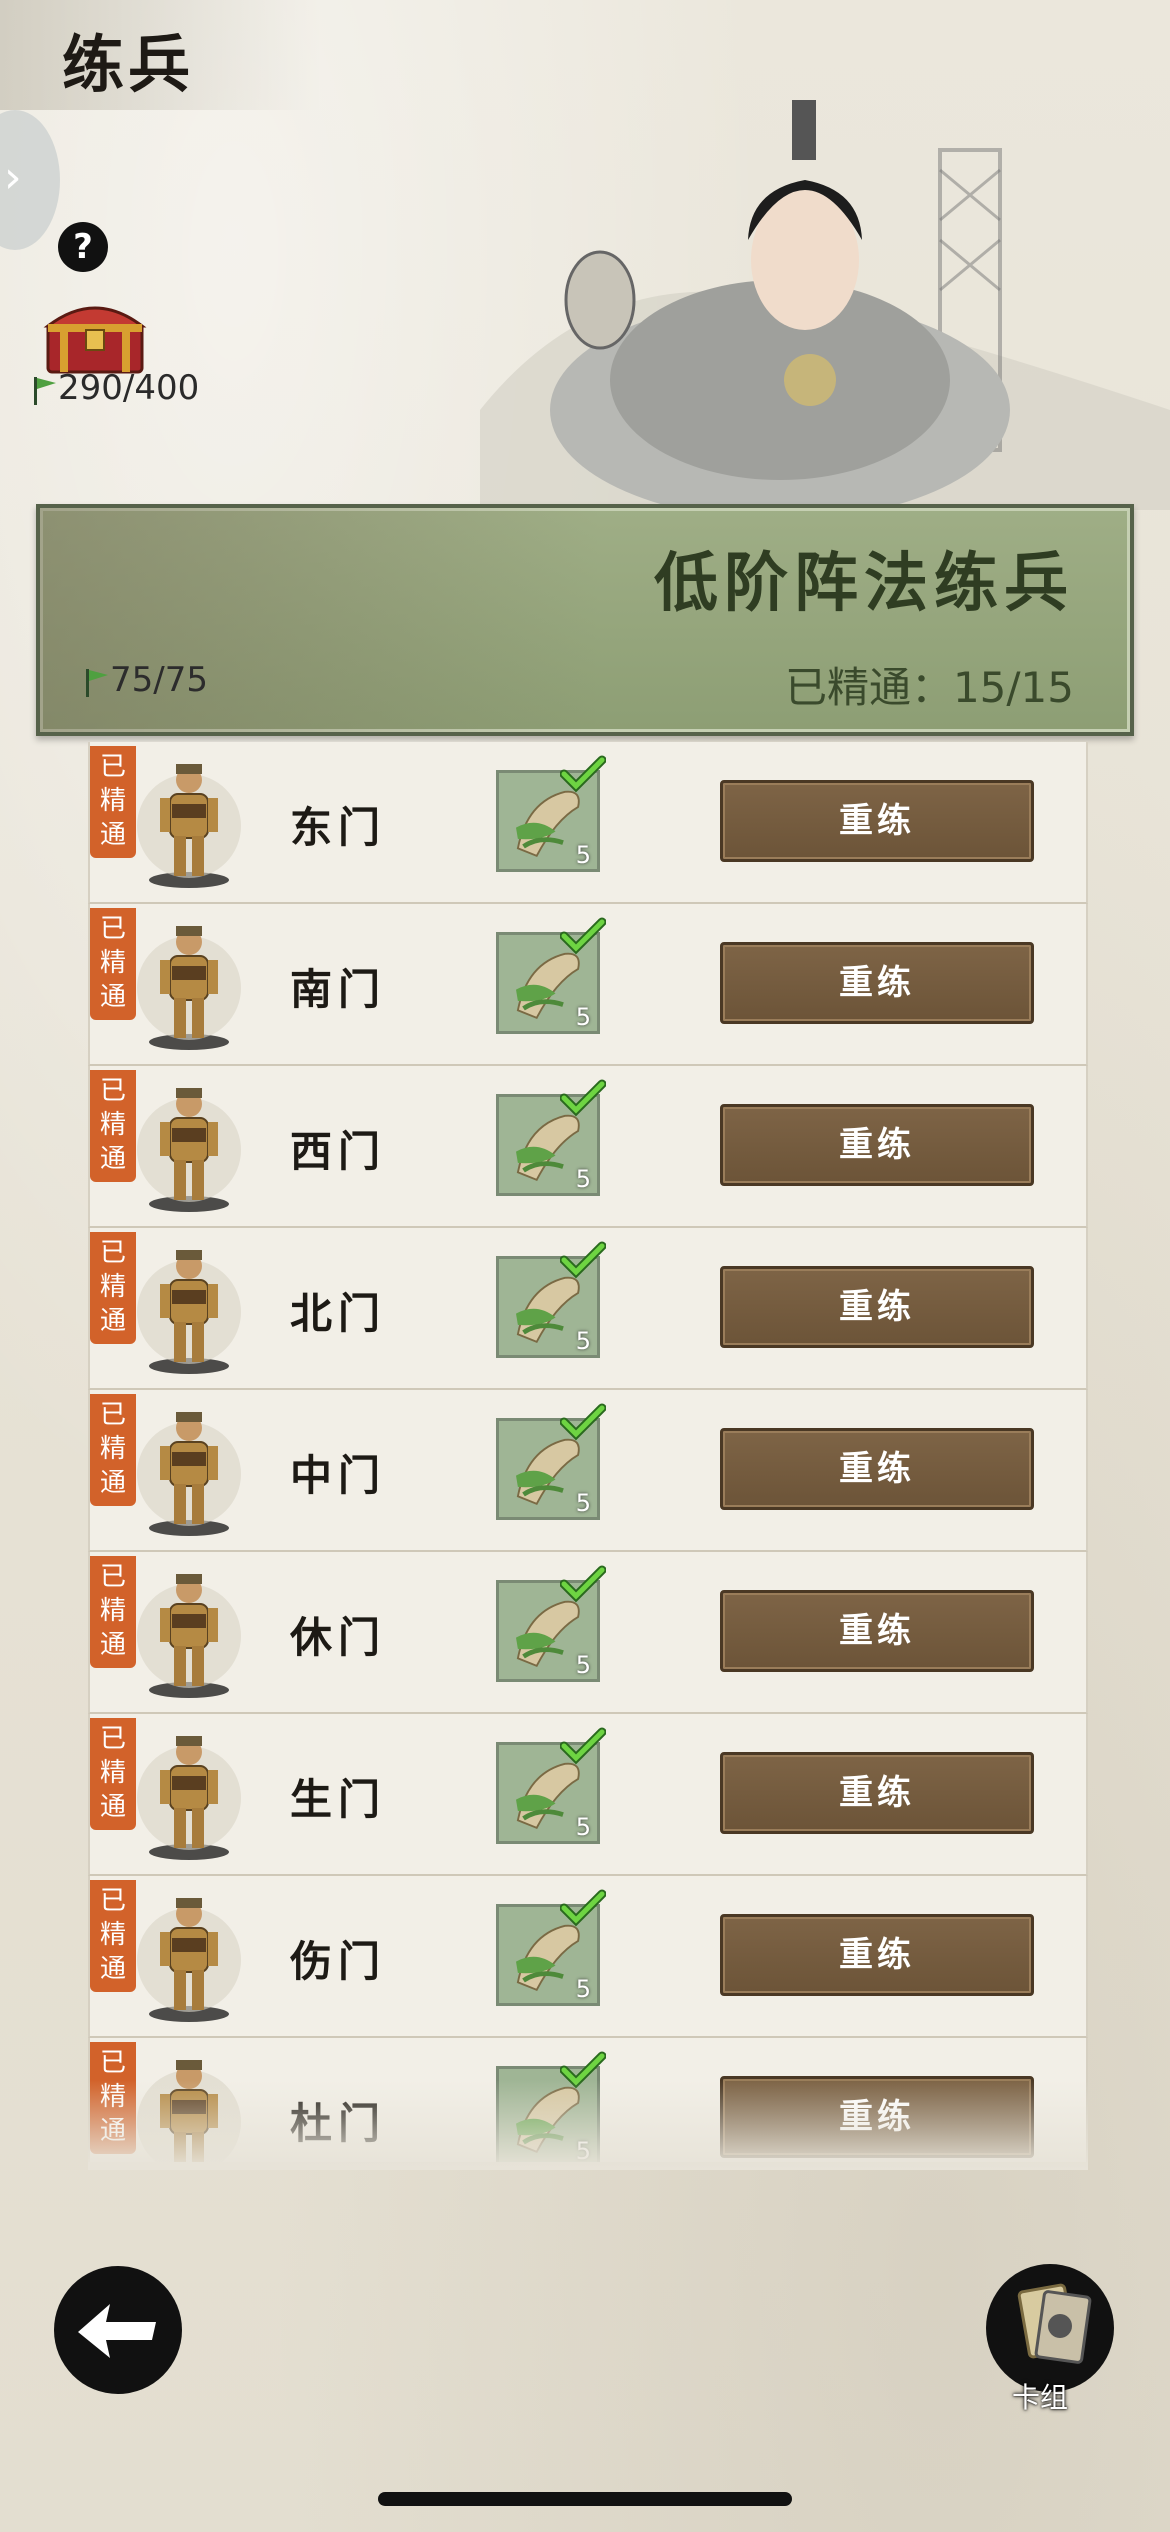  Describe the element at coordinates (95, 336) in the screenshot. I see `treasure-chest-icon` at that location.